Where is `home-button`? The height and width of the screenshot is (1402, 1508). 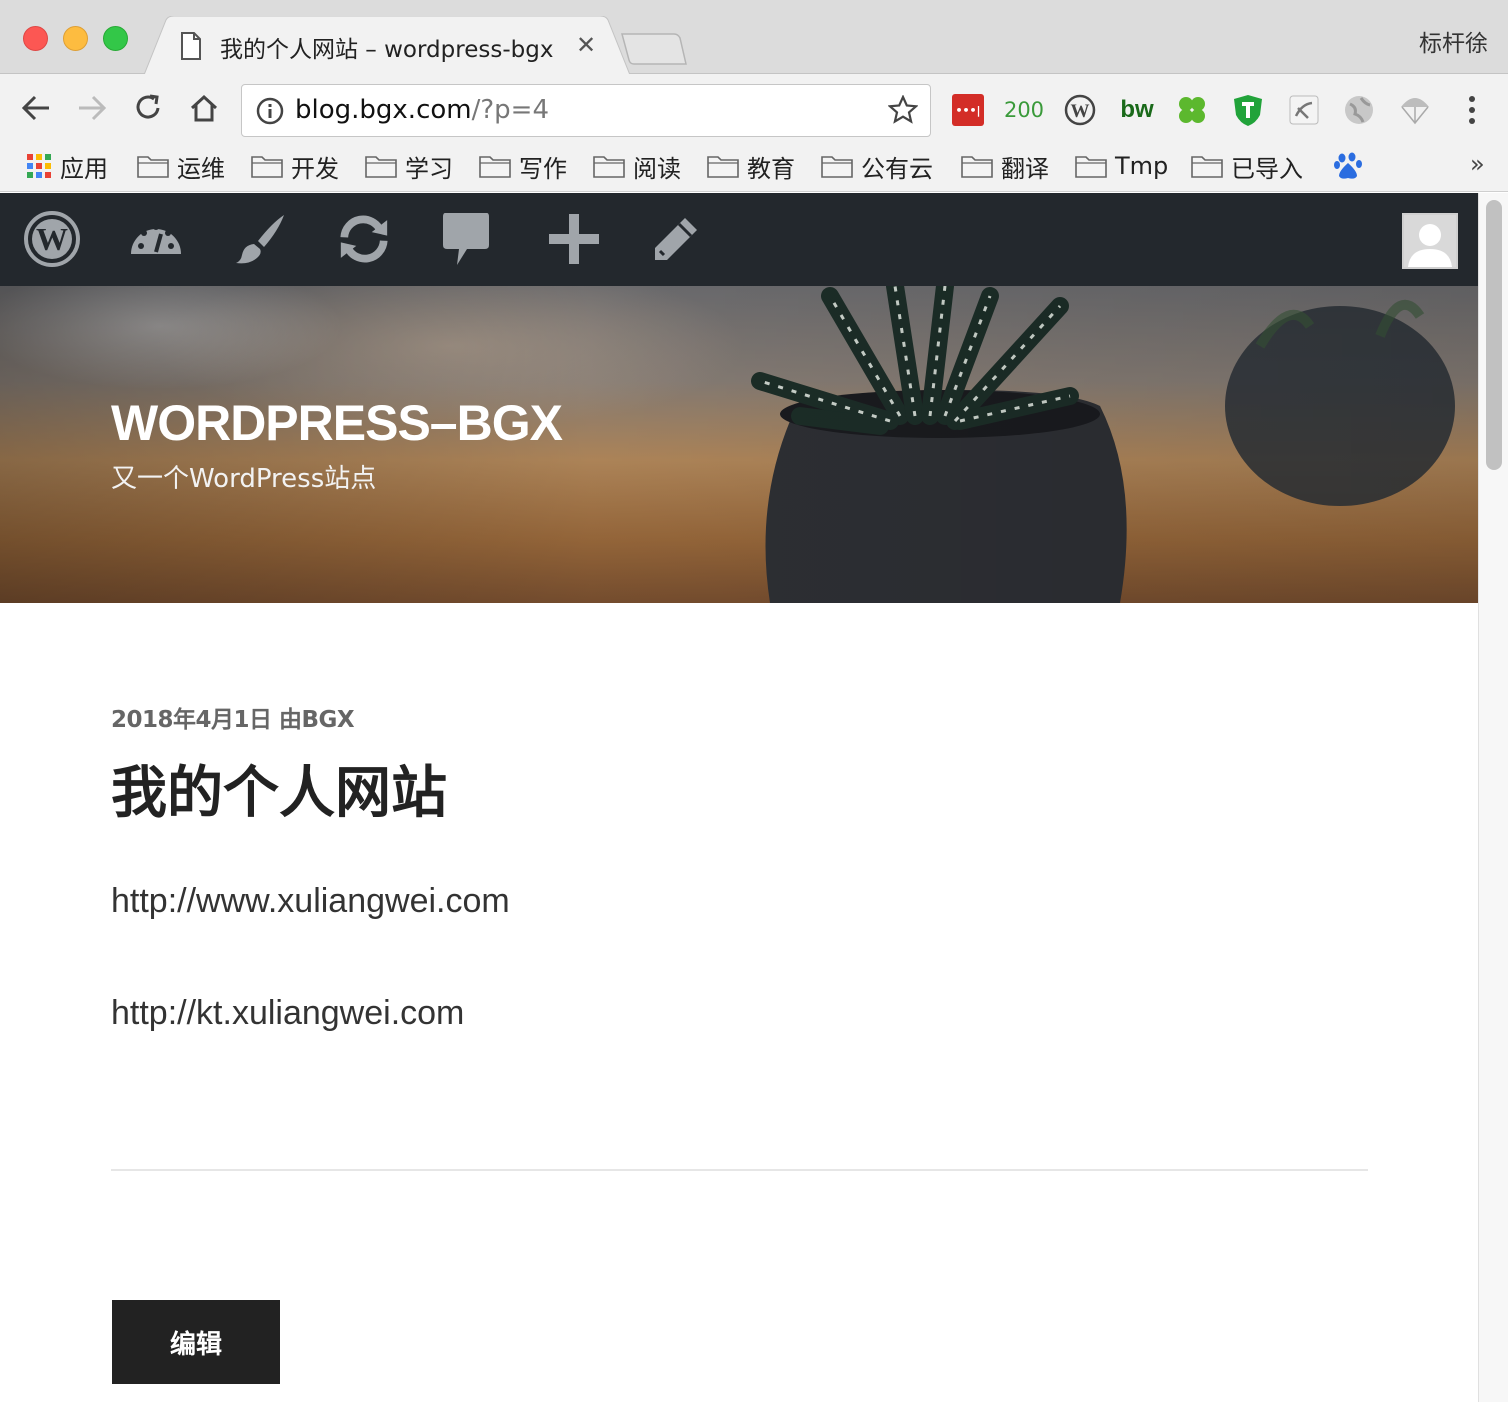
home-button is located at coordinates (204, 108).